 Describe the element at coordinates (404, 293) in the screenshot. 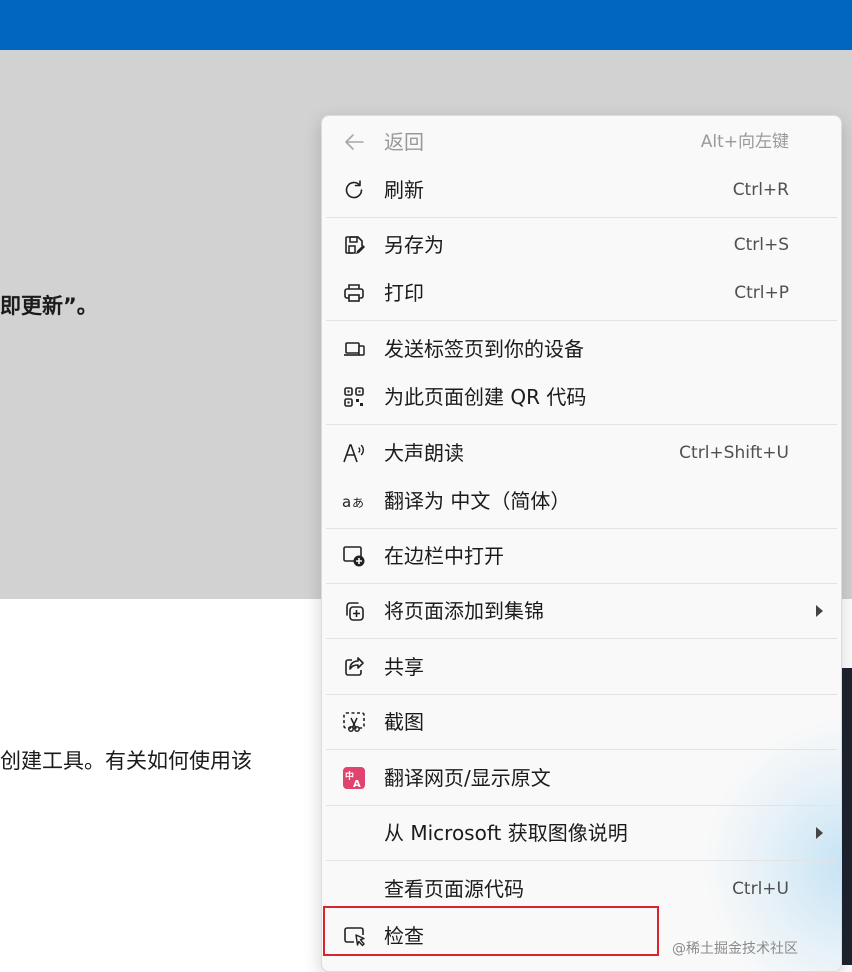

I see `menu-item-label: 打印` at that location.